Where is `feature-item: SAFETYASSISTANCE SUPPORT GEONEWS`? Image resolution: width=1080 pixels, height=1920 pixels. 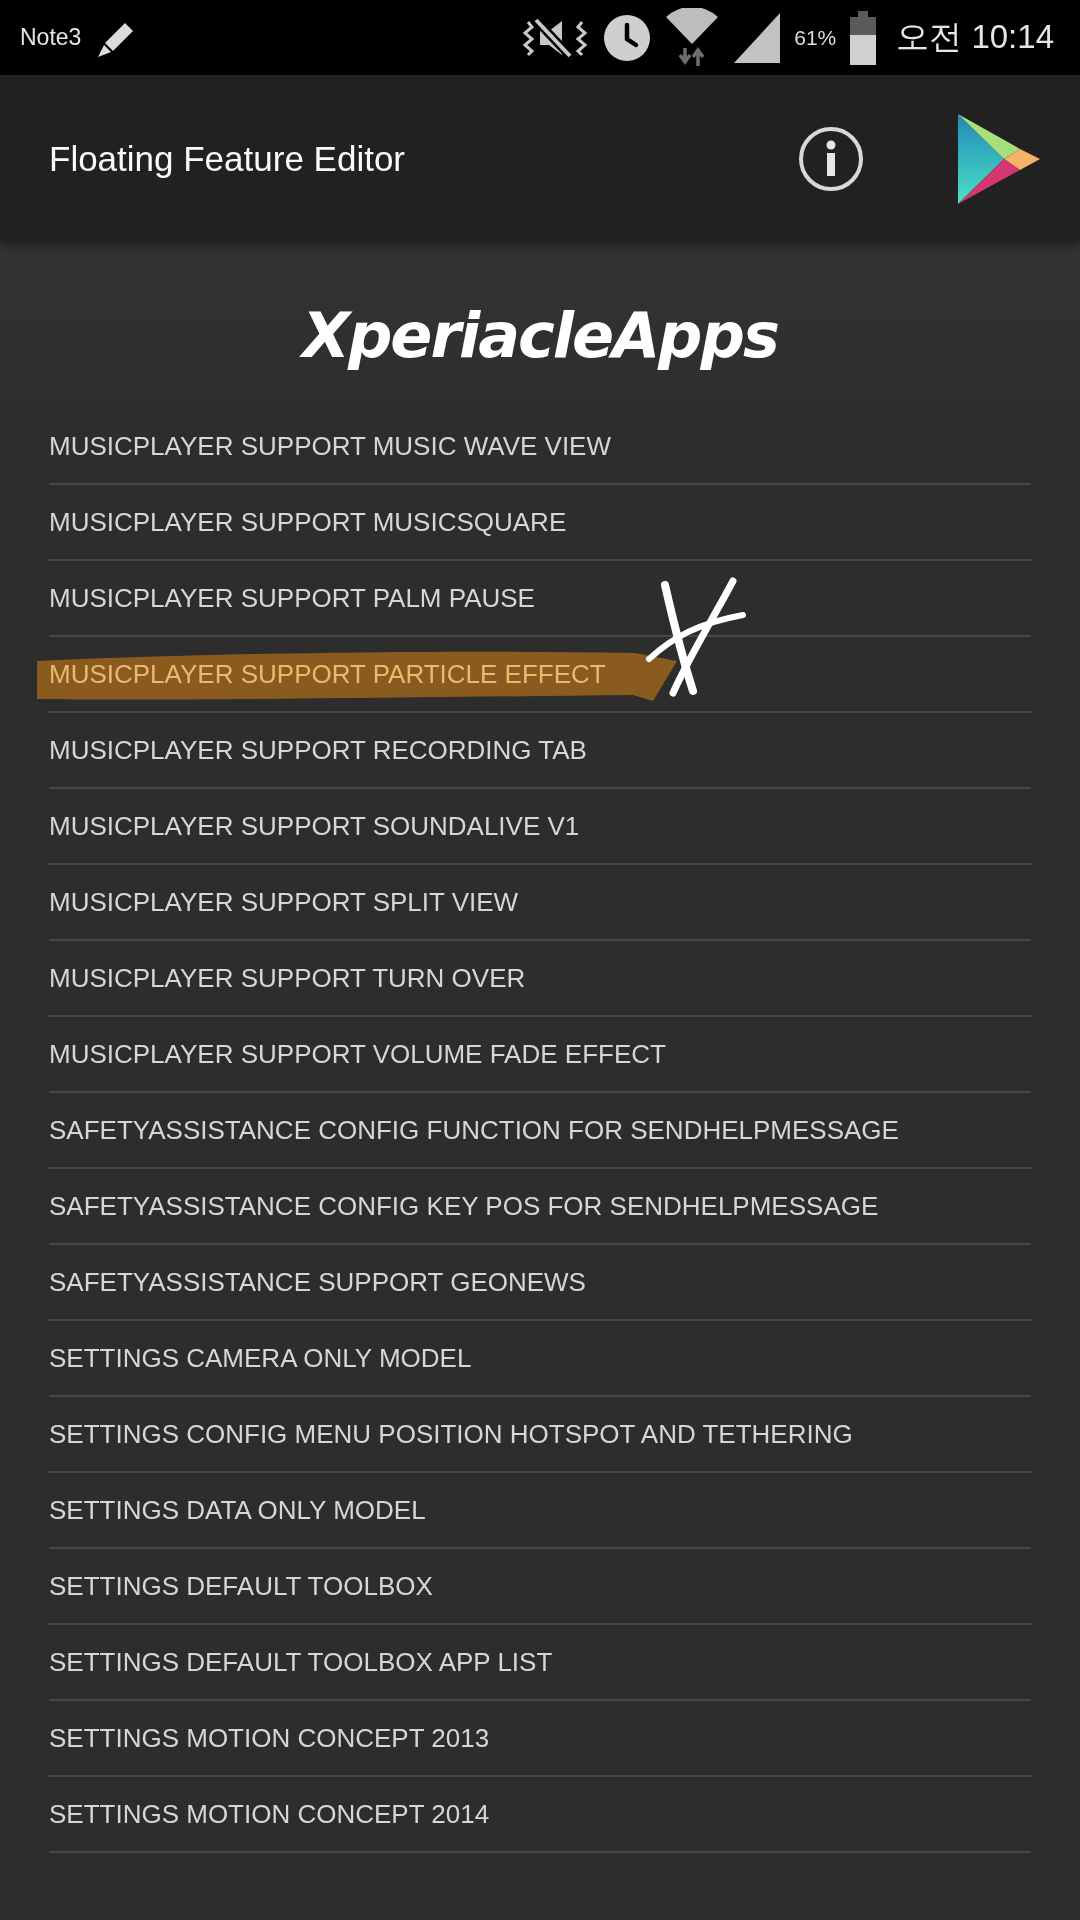 feature-item: SAFETYASSISTANCE SUPPORT GEONEWS is located at coordinates (317, 1282).